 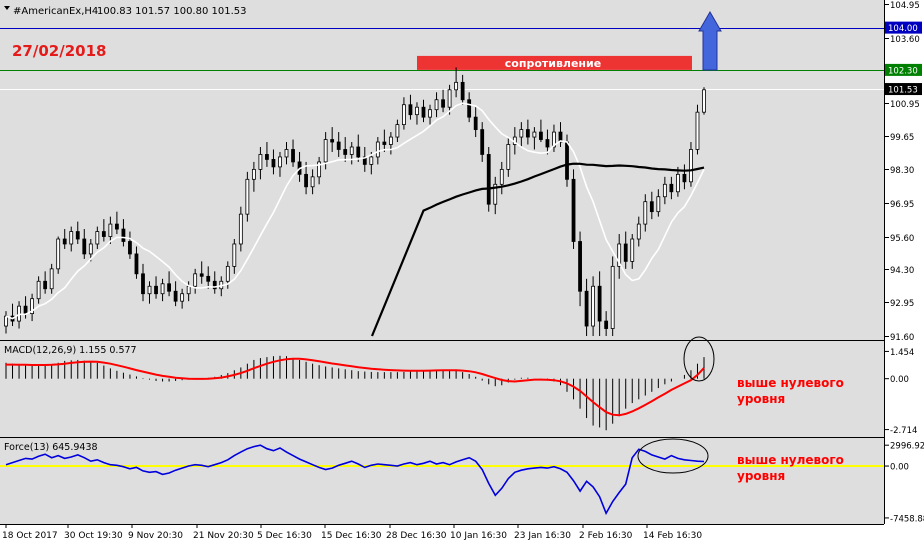 I want to click on time-tick-label: 14 Feb 16:30, so click(x=672, y=536).